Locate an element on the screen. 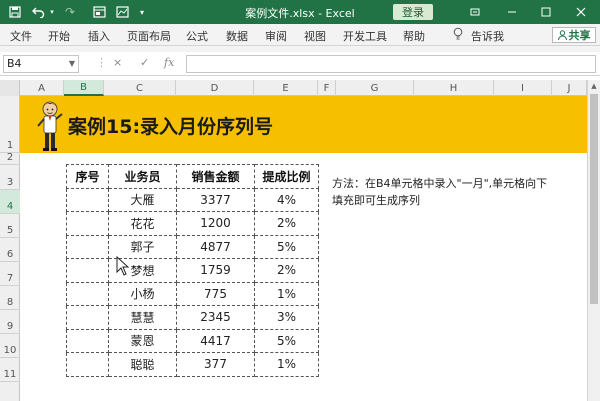 The height and width of the screenshot is (401, 600). tab-insert: 插入 is located at coordinates (99, 36).